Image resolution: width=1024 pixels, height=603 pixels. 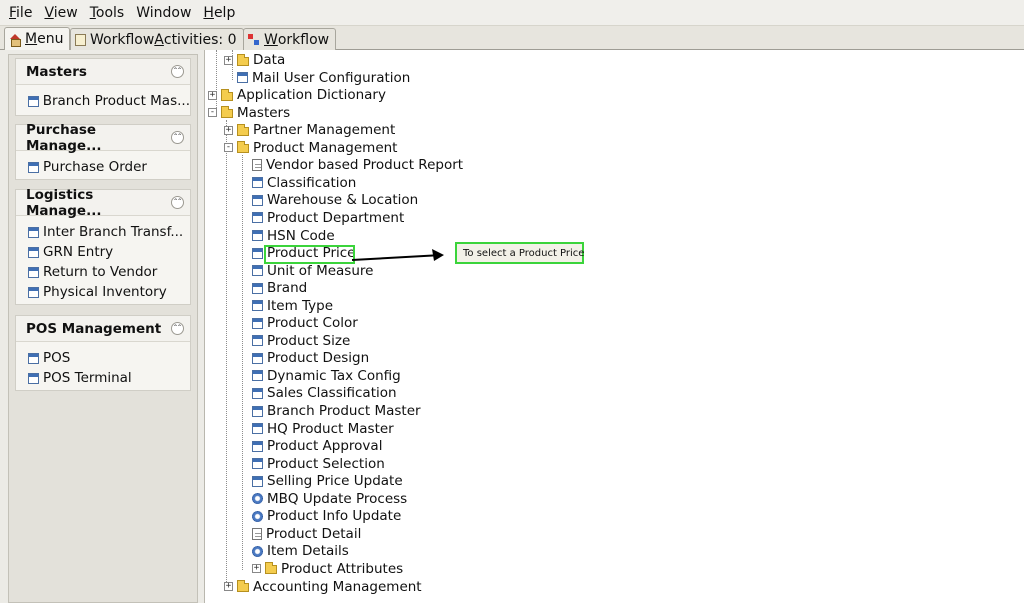 What do you see at coordinates (80, 39) in the screenshot?
I see `workflow-activities-icon` at bounding box center [80, 39].